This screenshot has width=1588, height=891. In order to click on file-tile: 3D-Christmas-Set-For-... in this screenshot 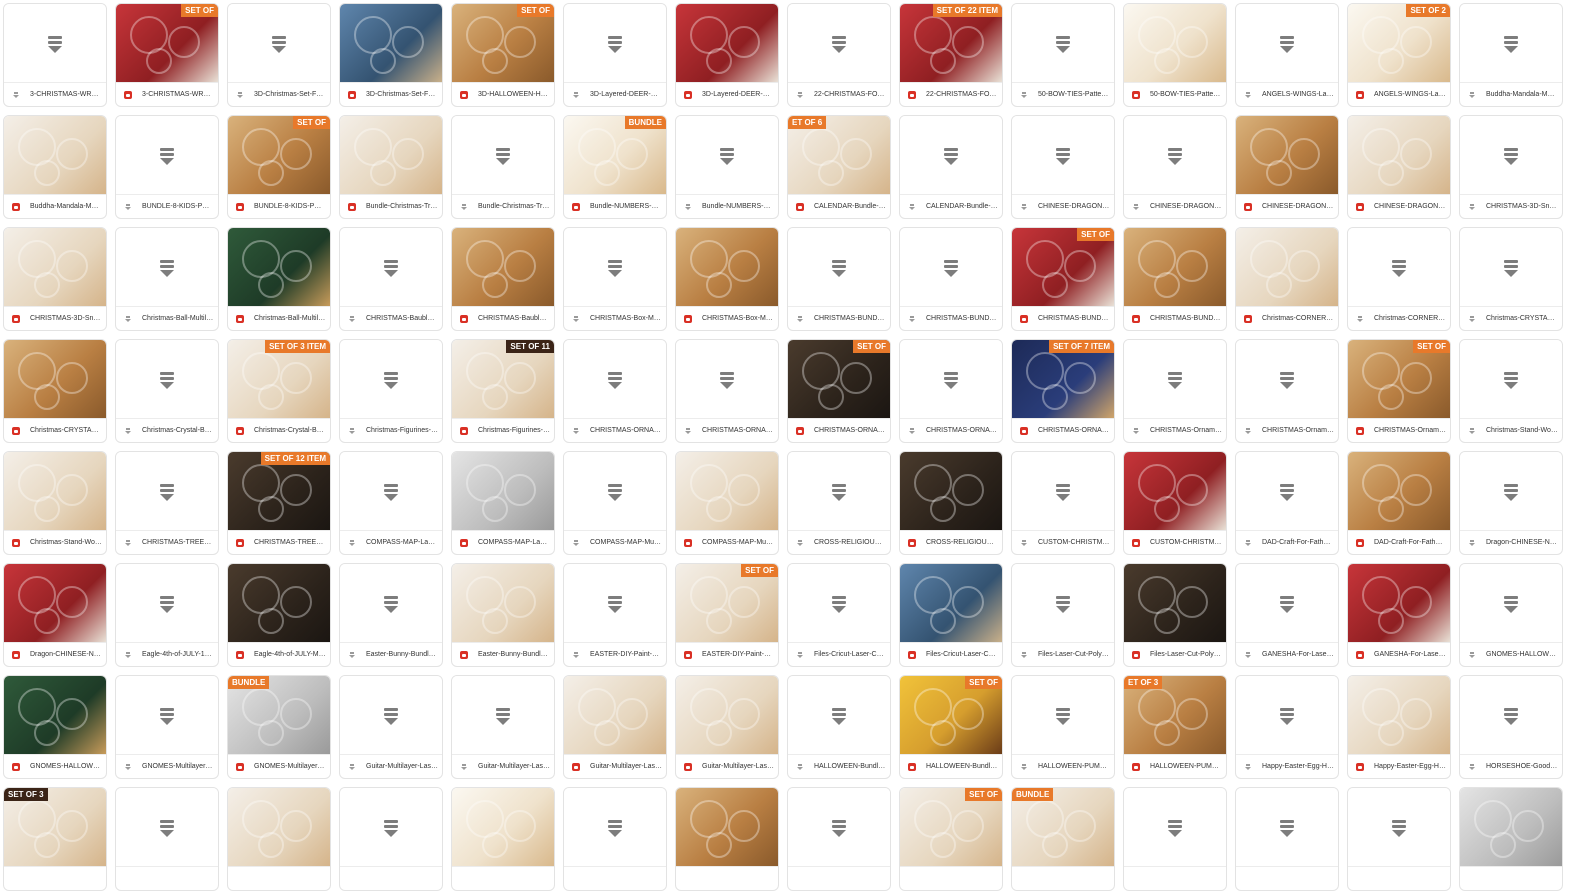, I will do `click(391, 55)`.